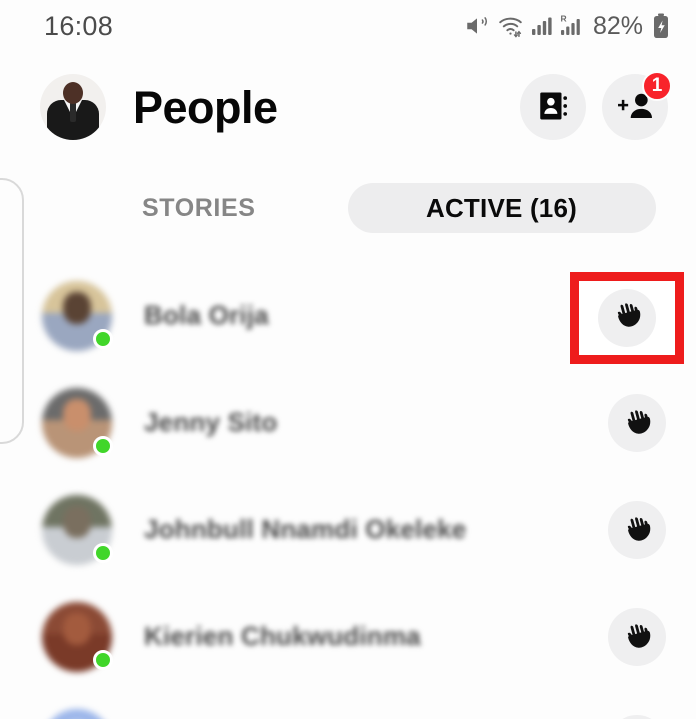 The height and width of the screenshot is (719, 696). Describe the element at coordinates (73, 112) in the screenshot. I see `avatar-tie` at that location.